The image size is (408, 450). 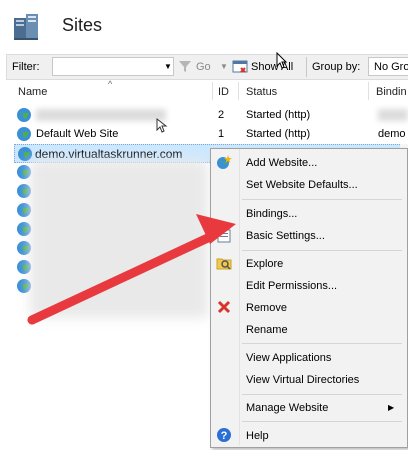 What do you see at coordinates (26, 27) in the screenshot?
I see `sites-server-icon` at bounding box center [26, 27].